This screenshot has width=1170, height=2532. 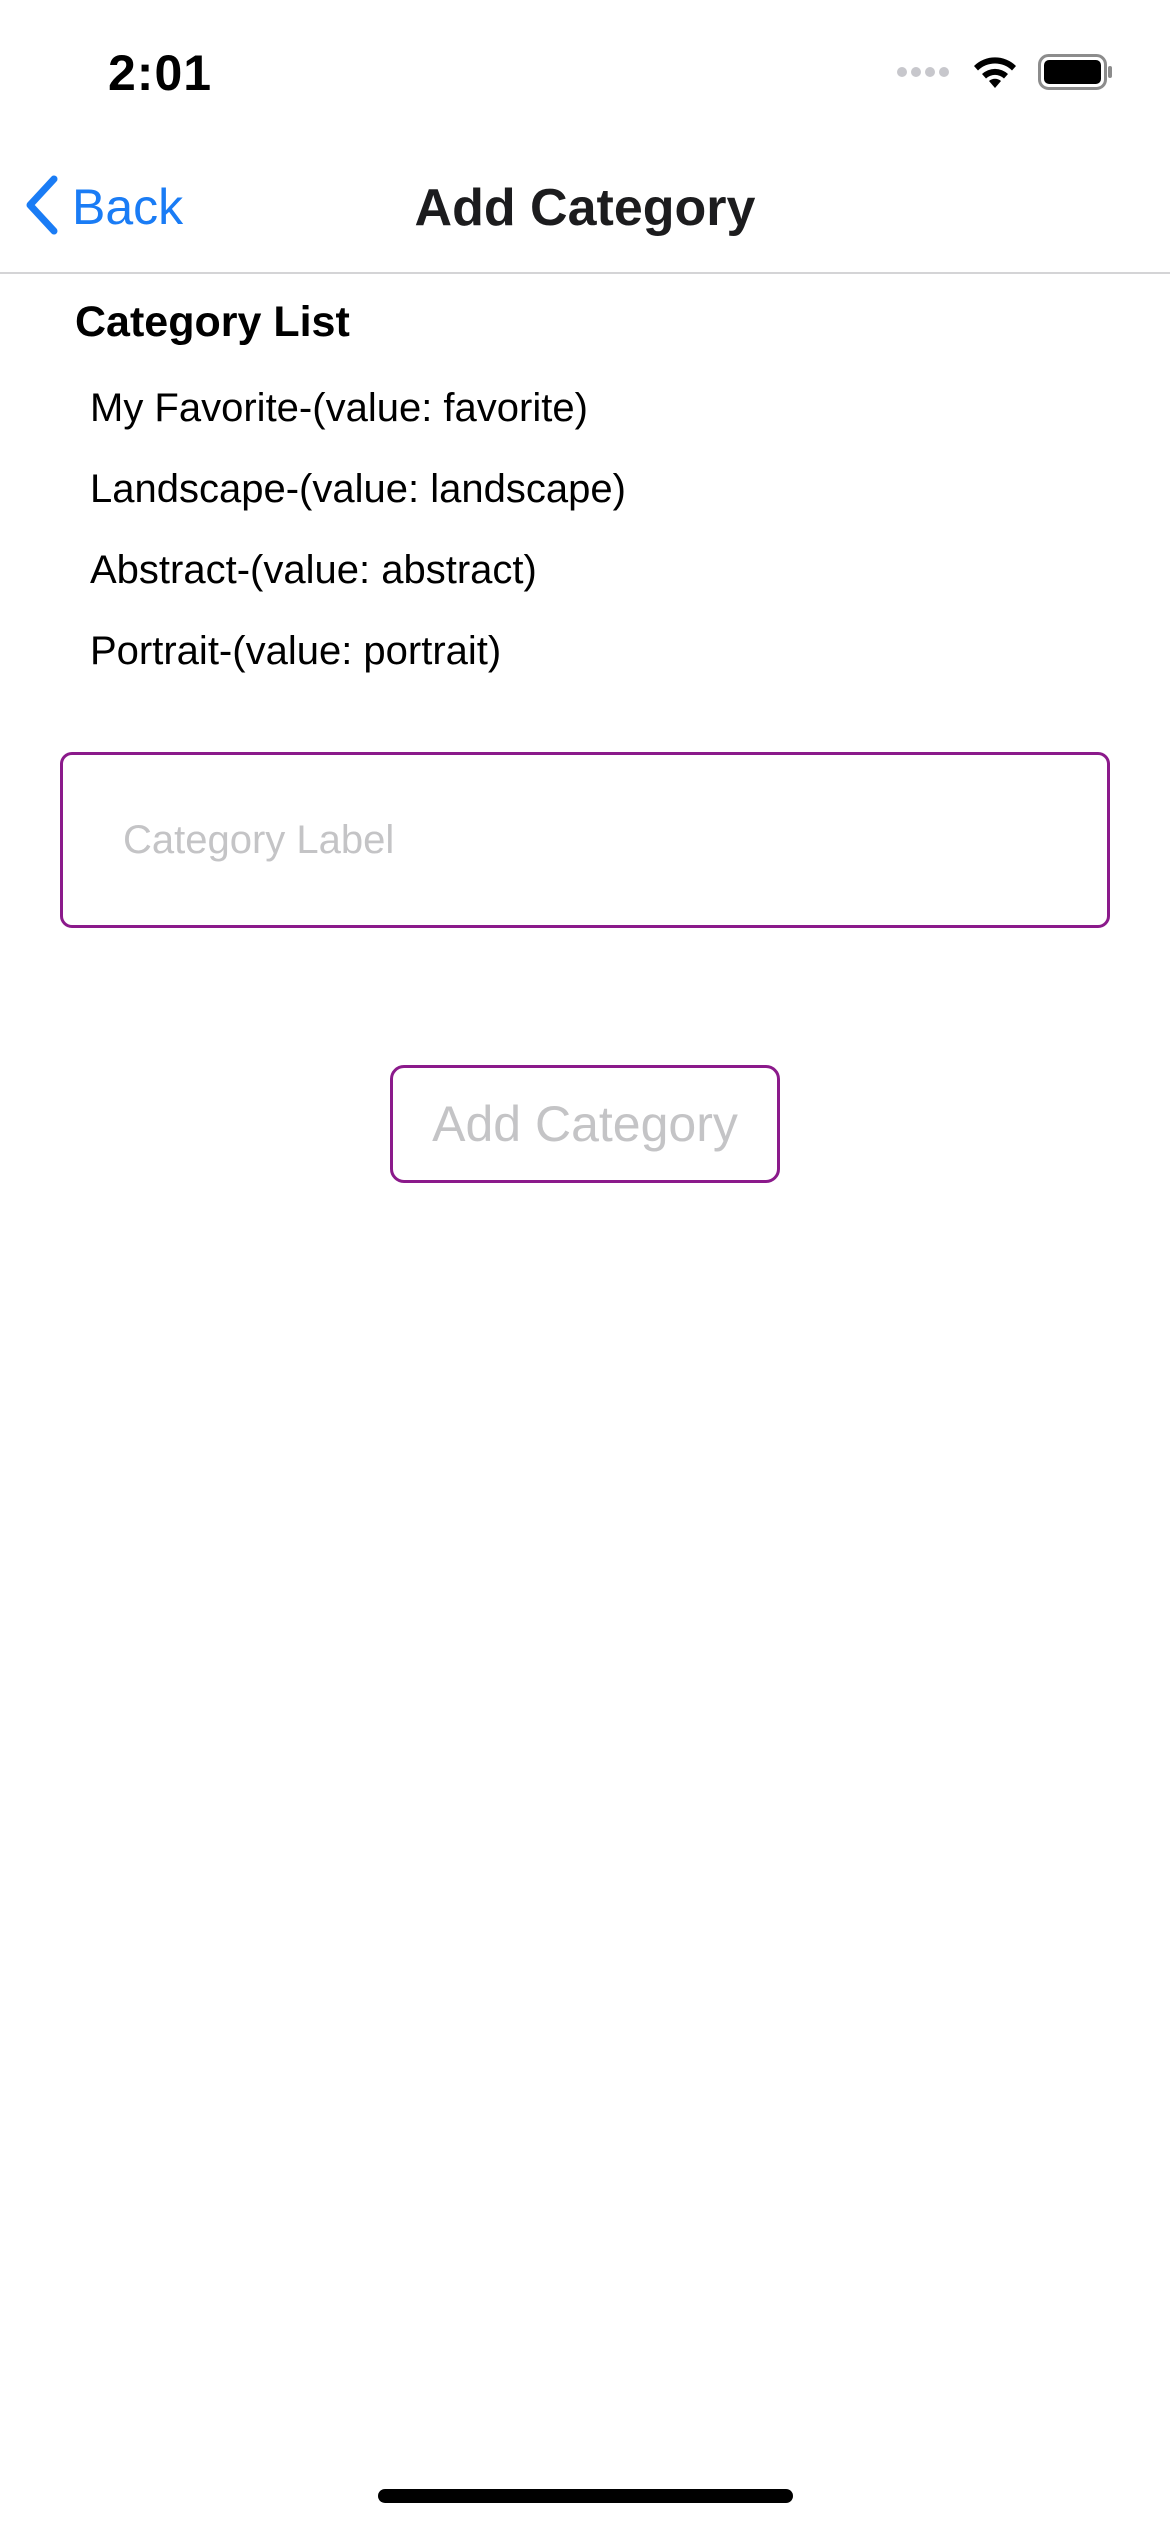 What do you see at coordinates (585, 70) in the screenshot?
I see `status-bar: 2:01` at bounding box center [585, 70].